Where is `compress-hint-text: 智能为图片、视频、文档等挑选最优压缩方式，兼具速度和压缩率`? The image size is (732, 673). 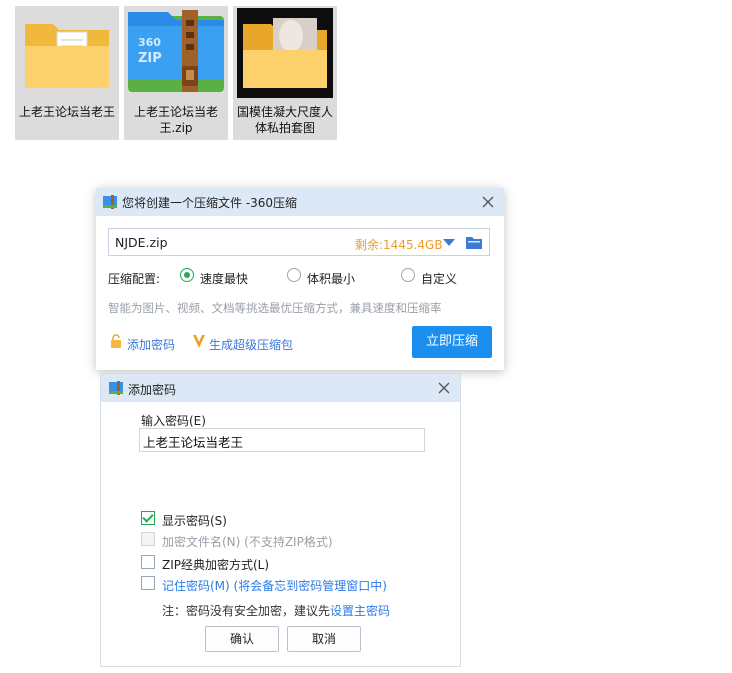
compress-hint-text: 智能为图片、视频、文档等挑选最优压缩方式，兼具速度和压缩率 is located at coordinates (275, 308).